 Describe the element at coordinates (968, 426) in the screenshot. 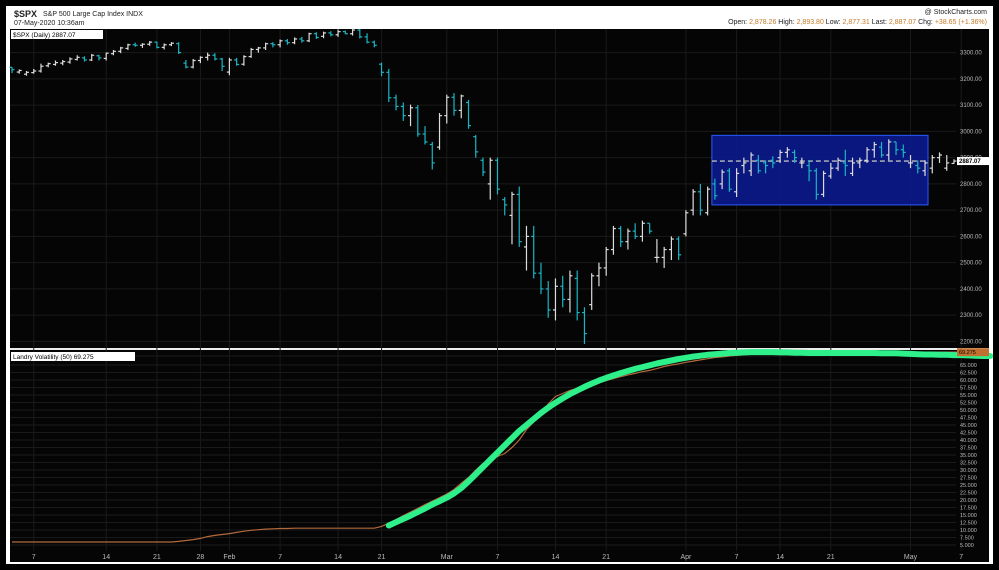

I see `vol-tick-label: 45.000` at that location.